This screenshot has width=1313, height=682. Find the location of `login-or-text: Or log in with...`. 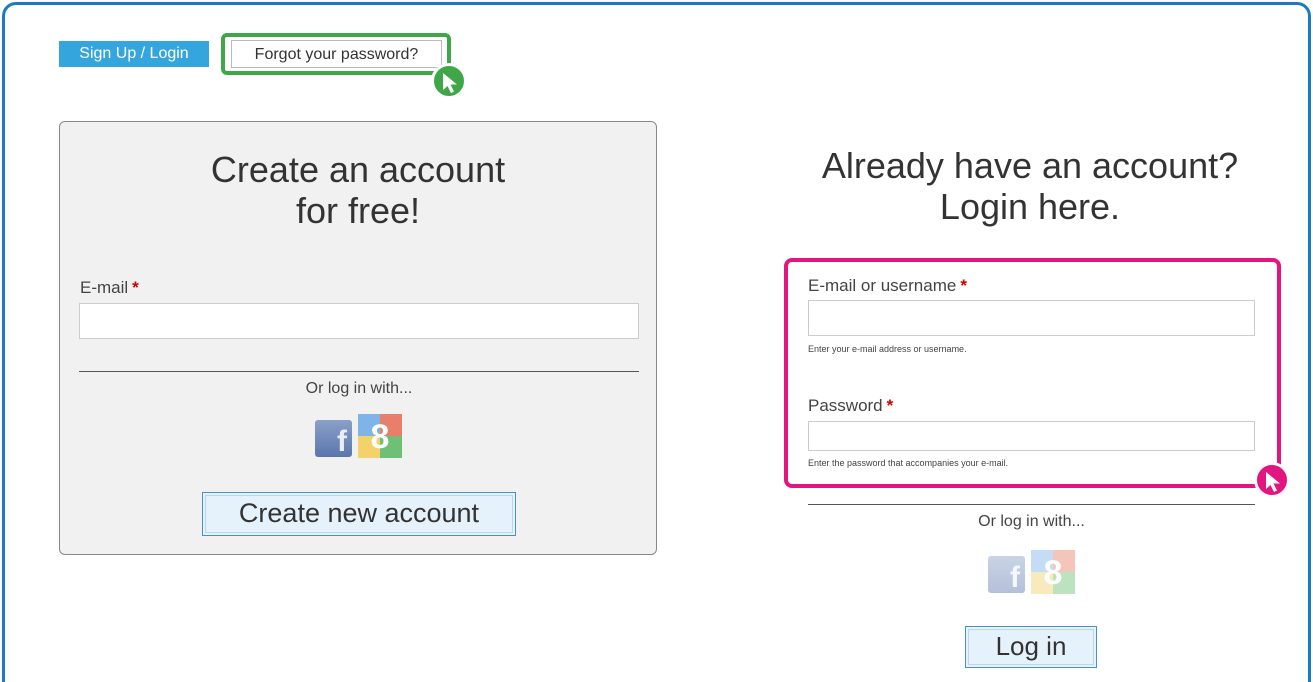

login-or-text: Or log in with... is located at coordinates (1031, 521).